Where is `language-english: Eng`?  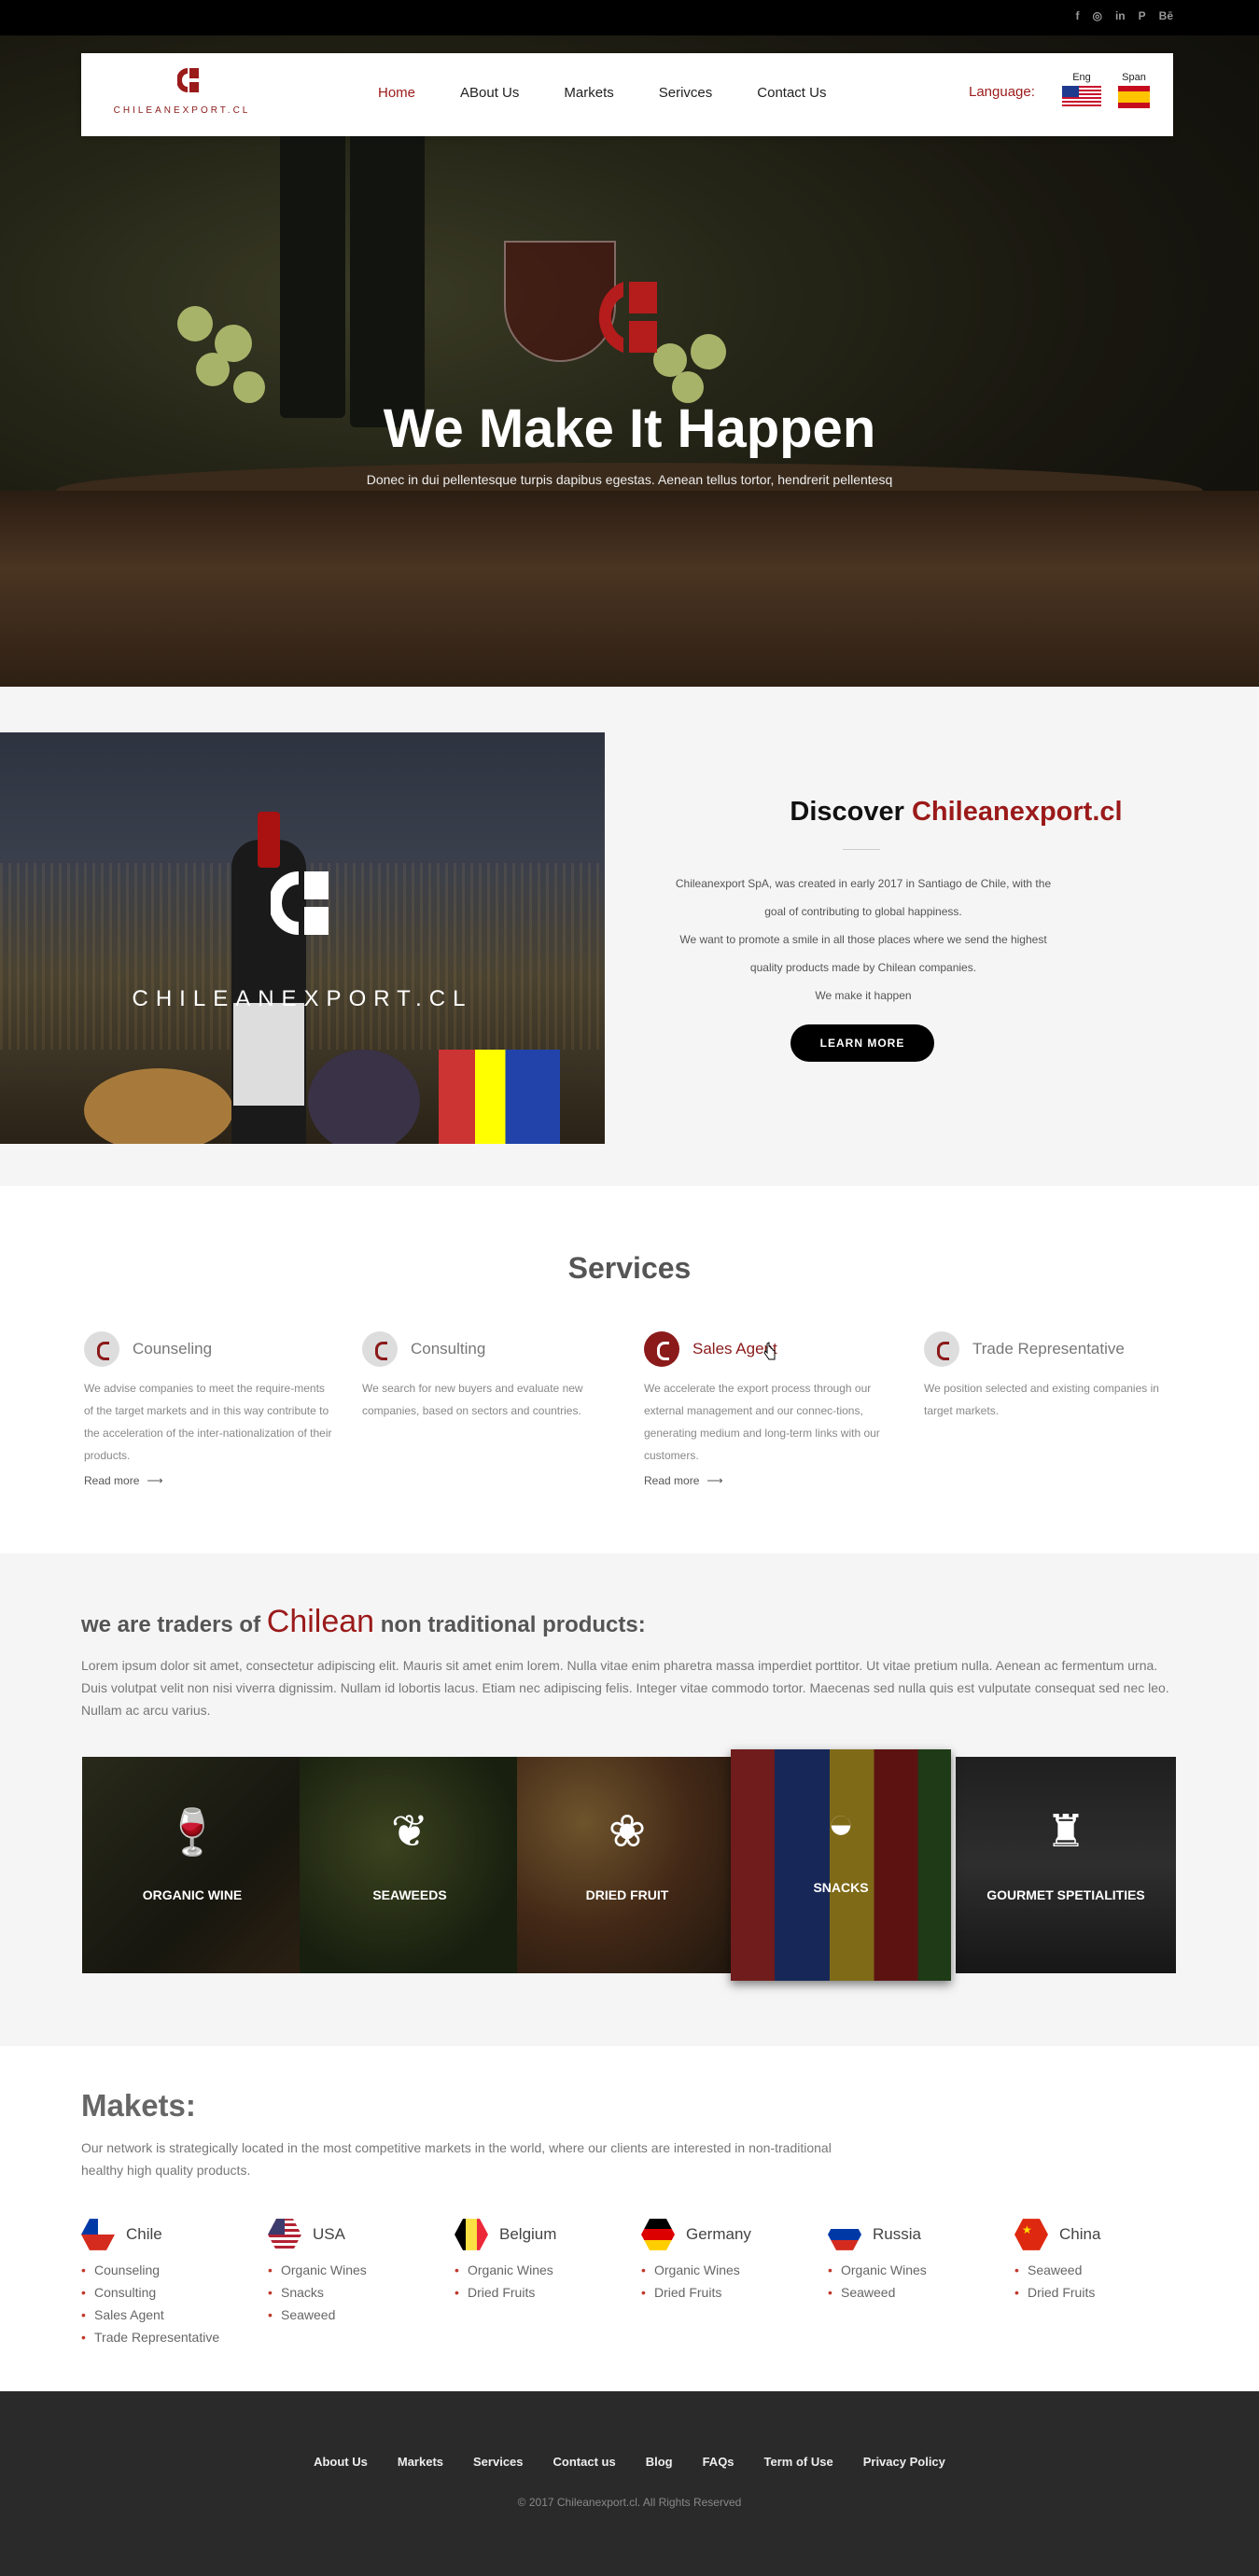 language-english: Eng is located at coordinates (1081, 92).